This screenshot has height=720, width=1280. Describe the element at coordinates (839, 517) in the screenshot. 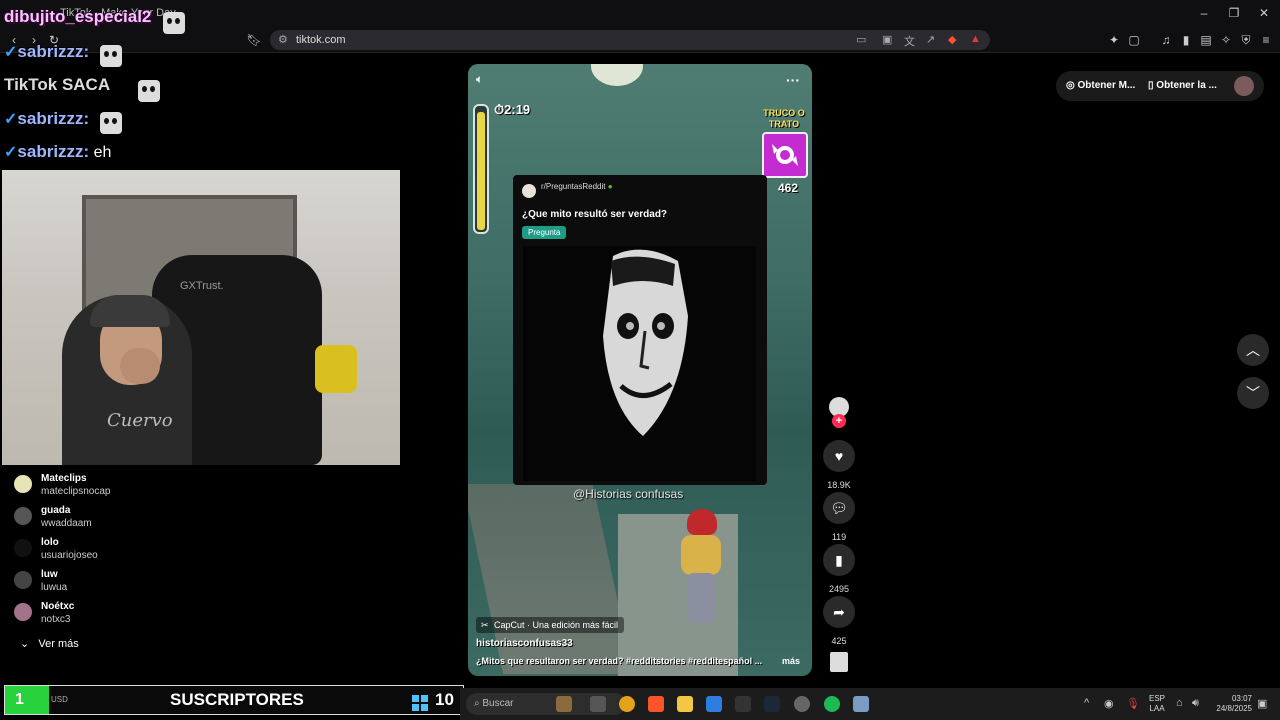

I see `comment-button: 💬︎ 119` at that location.